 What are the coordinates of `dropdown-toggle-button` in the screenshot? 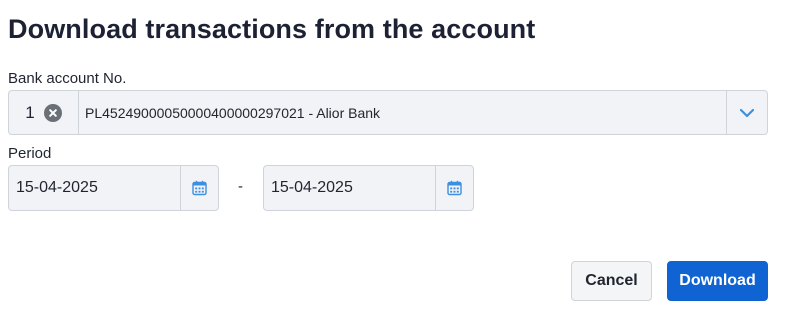 It's located at (746, 112).